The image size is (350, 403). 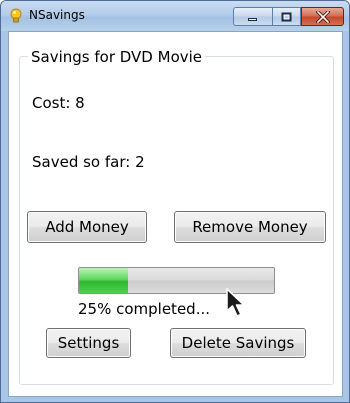 I want to click on remove-money-button: Remove Money, so click(x=250, y=227).